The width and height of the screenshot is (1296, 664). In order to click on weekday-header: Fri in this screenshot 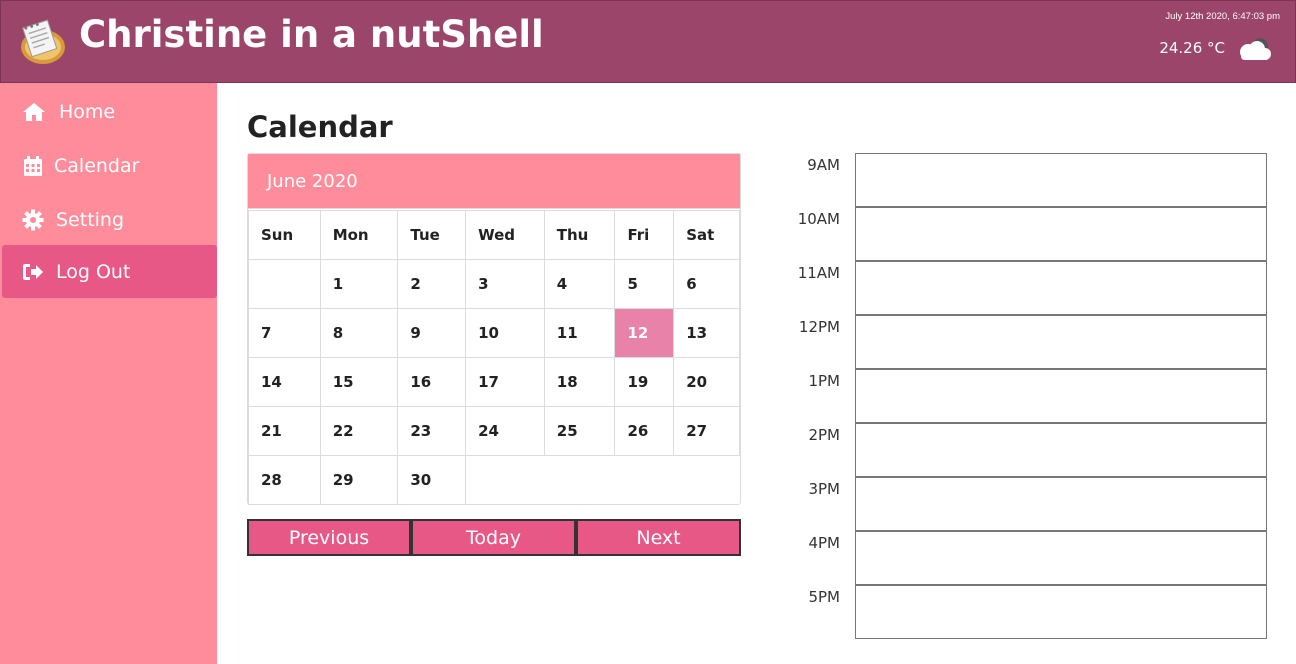, I will do `click(644, 235)`.